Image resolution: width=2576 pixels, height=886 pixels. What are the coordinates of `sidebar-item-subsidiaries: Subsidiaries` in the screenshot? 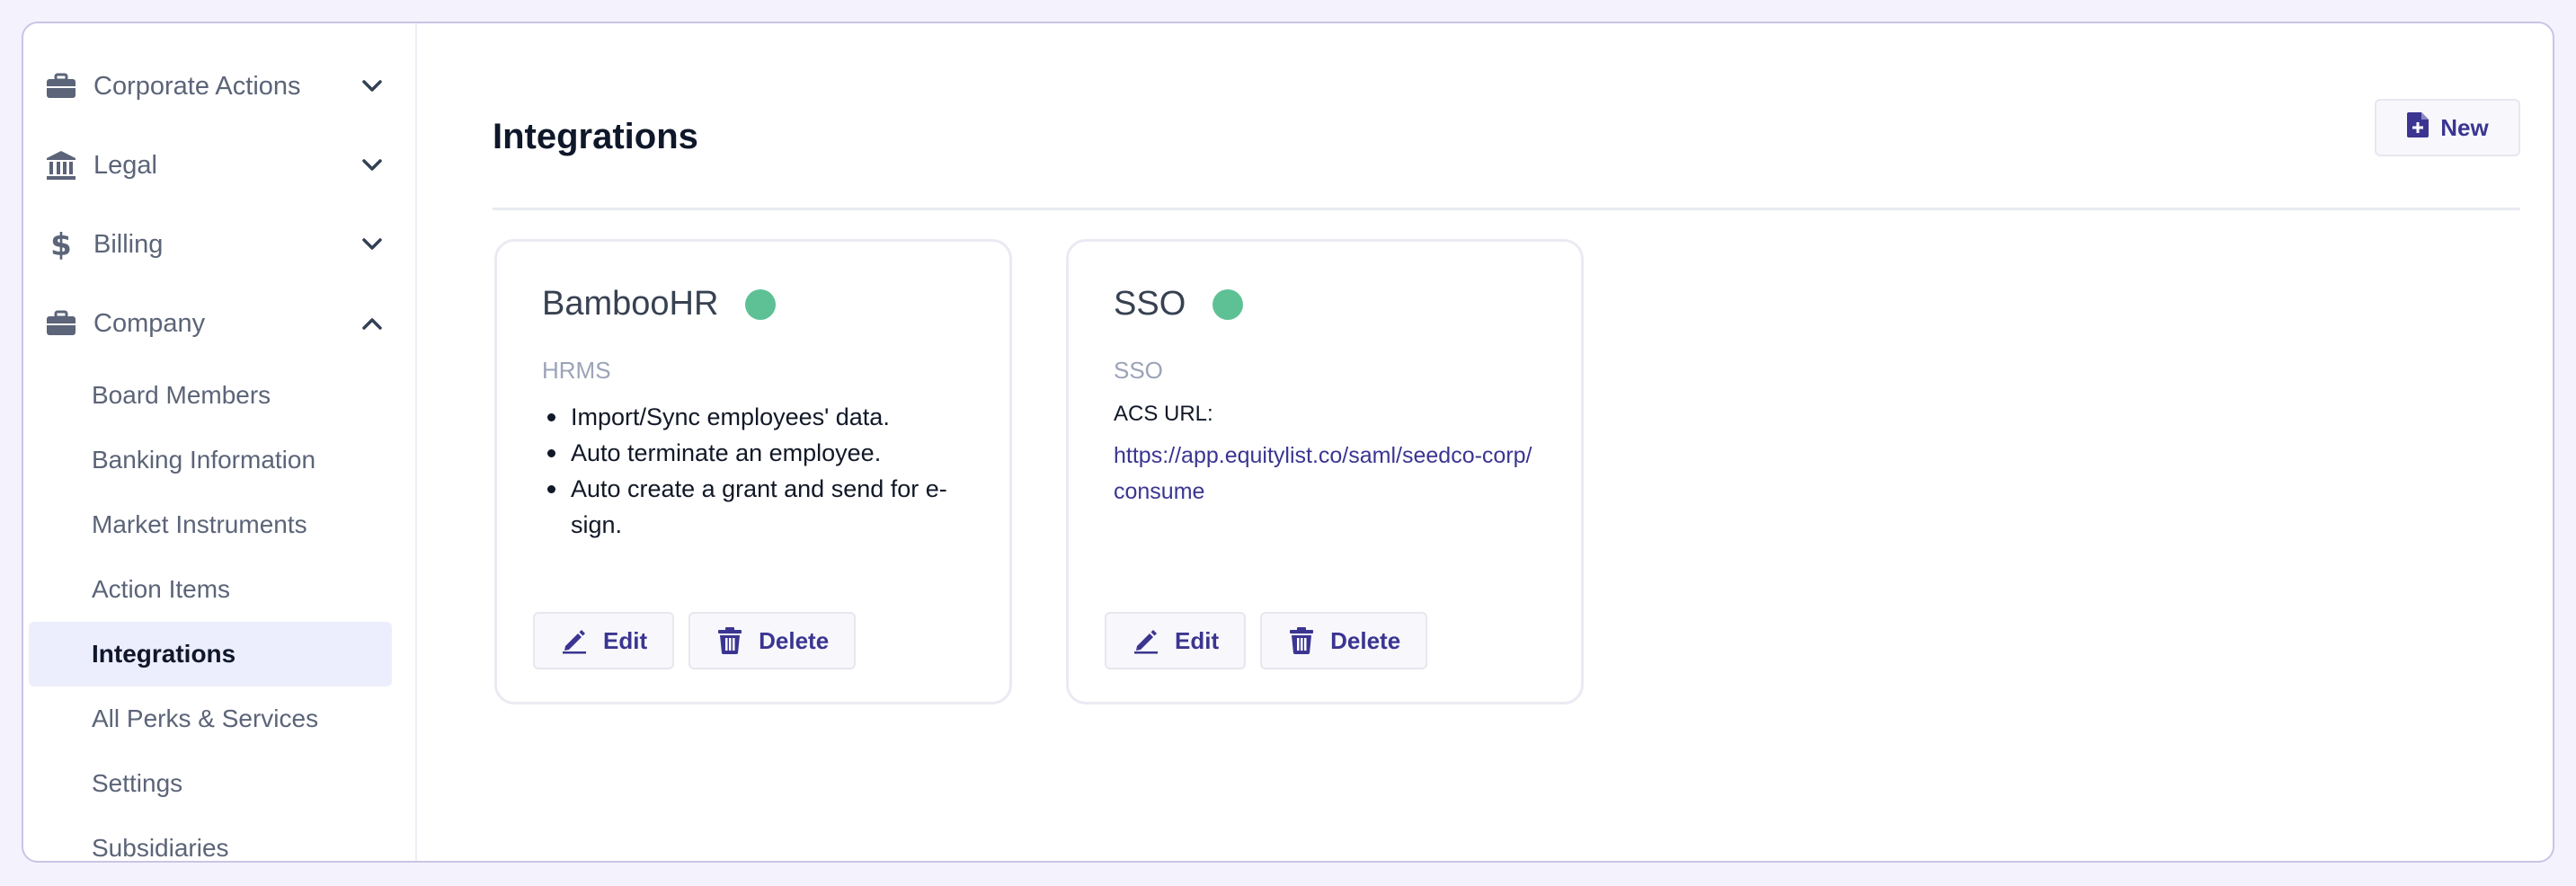 It's located at (210, 838).